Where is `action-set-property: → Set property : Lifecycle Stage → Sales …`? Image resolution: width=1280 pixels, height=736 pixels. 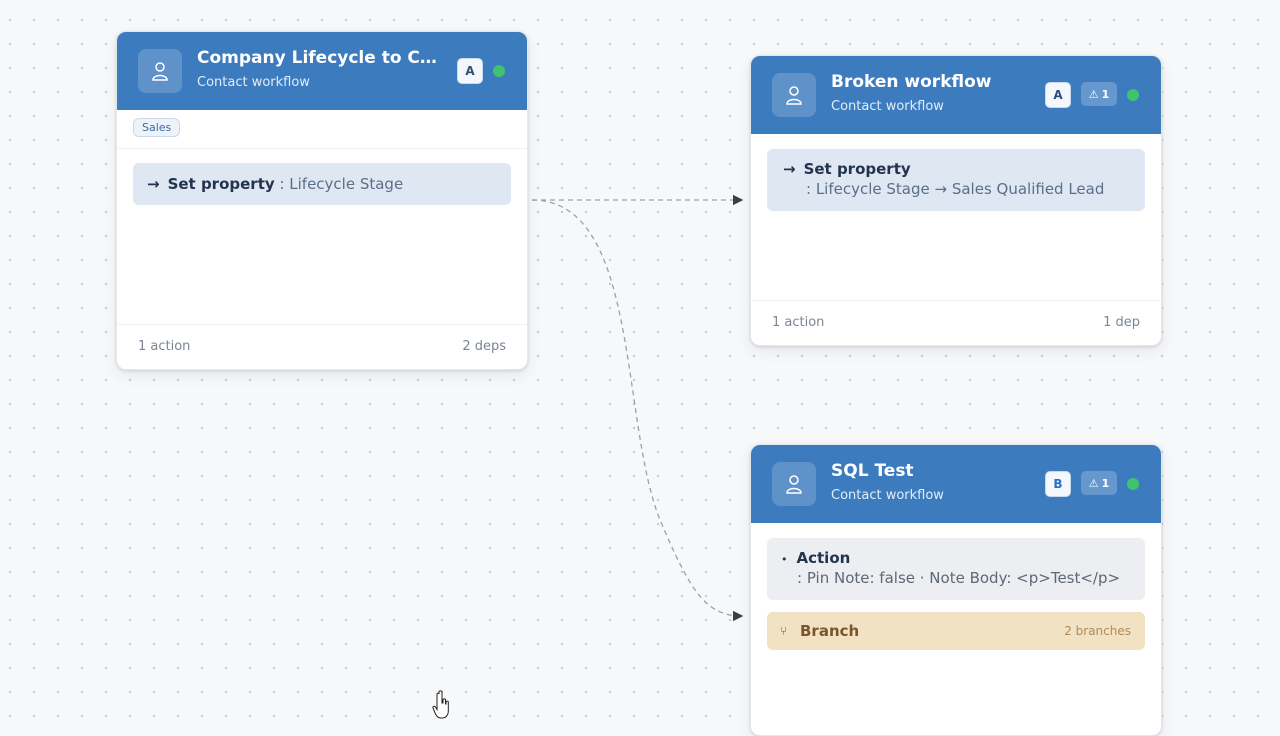 action-set-property: → Set property : Lifecycle Stage → Sales … is located at coordinates (956, 180).